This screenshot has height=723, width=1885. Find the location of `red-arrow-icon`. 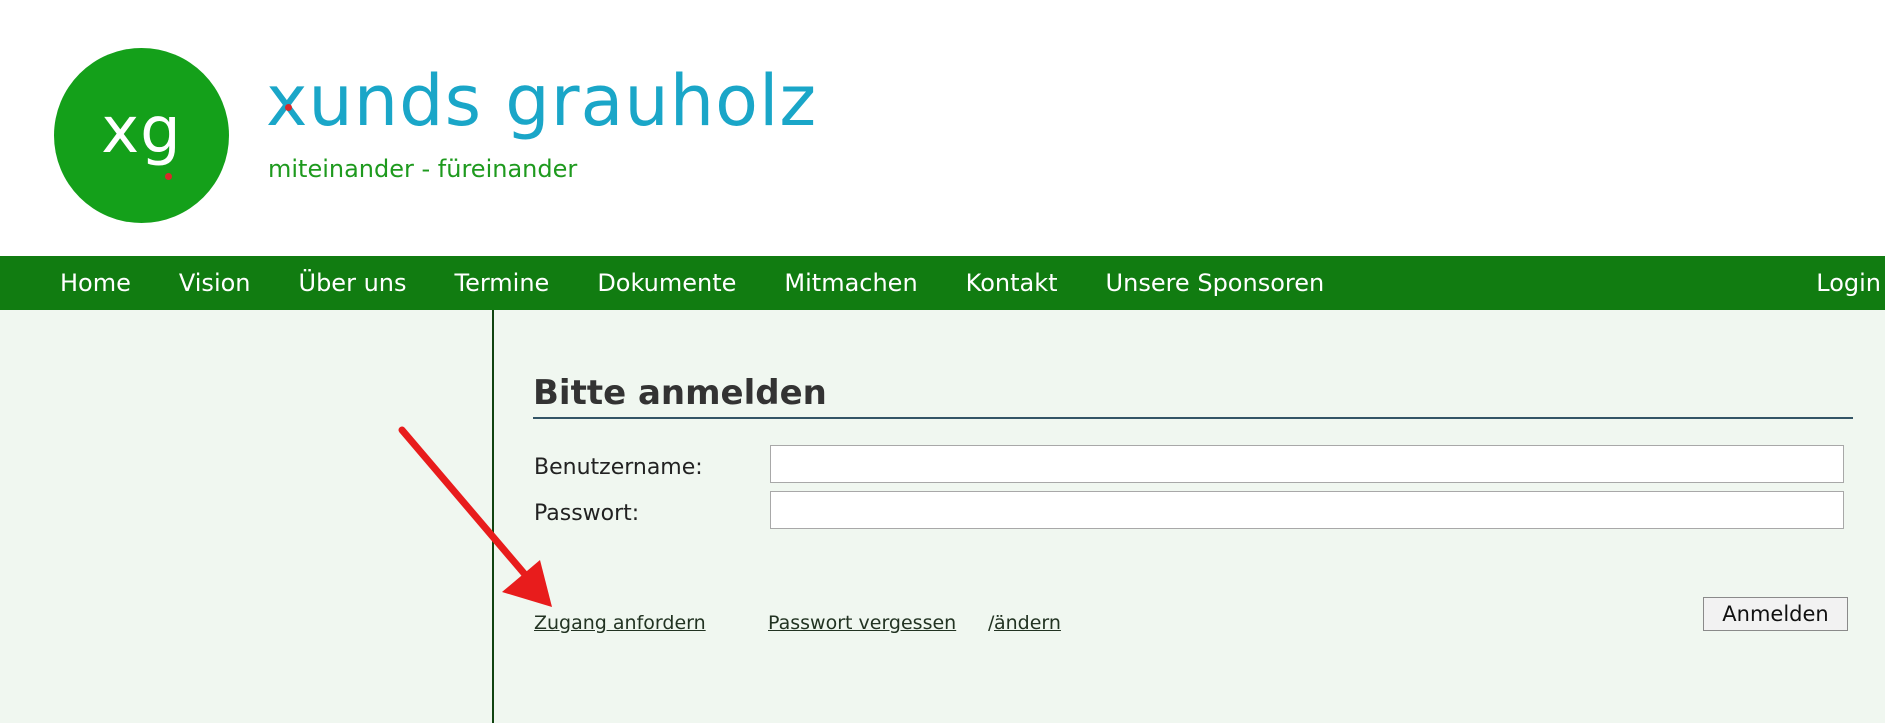

red-arrow-icon is located at coordinates (475, 516).